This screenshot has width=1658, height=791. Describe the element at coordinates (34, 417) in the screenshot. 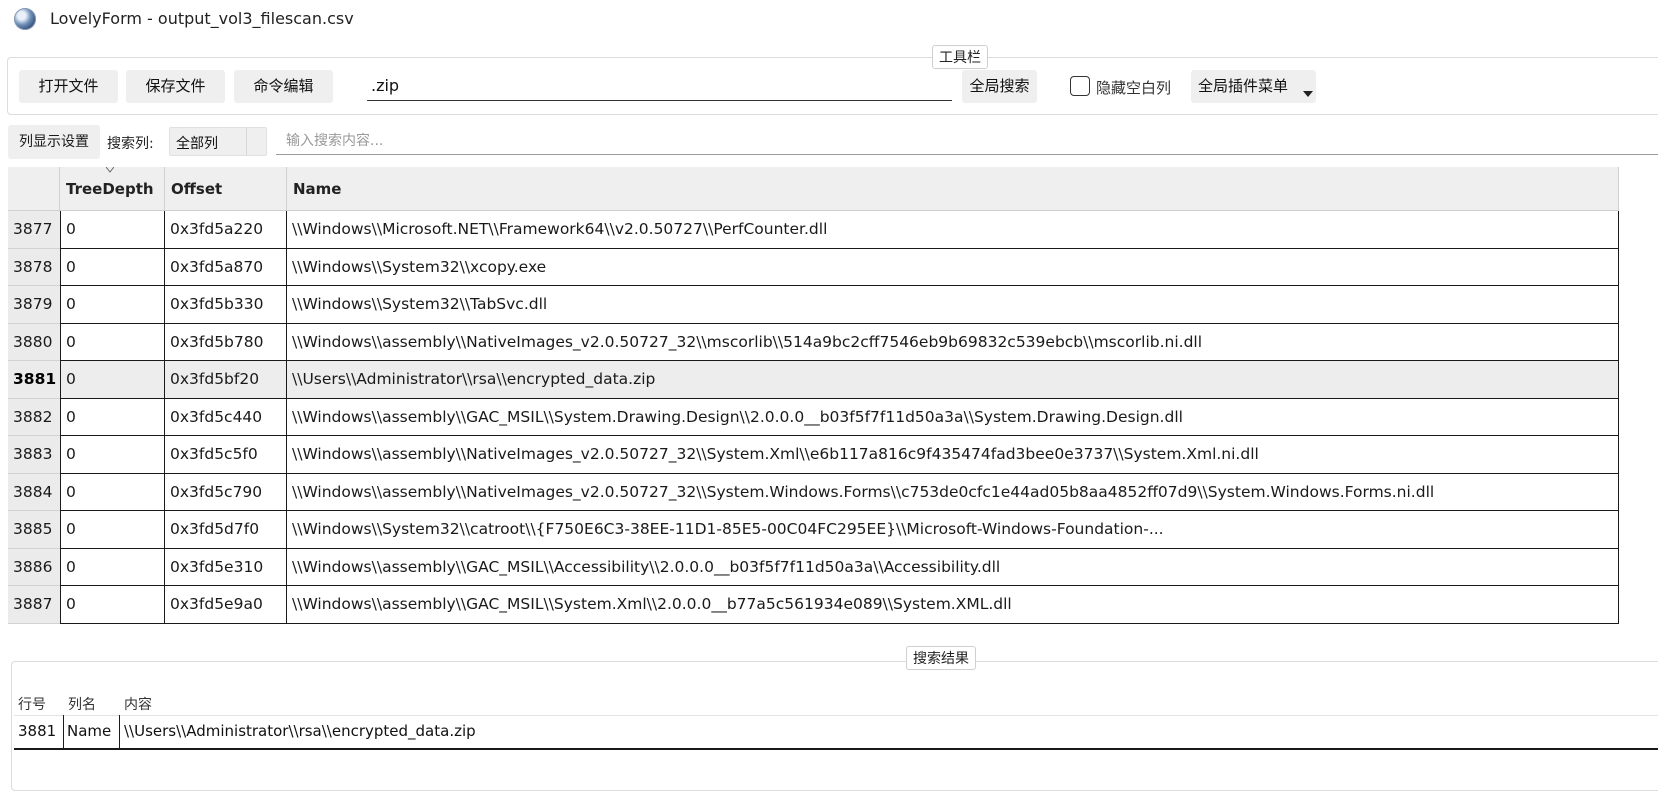

I see `row-number: 3882` at that location.